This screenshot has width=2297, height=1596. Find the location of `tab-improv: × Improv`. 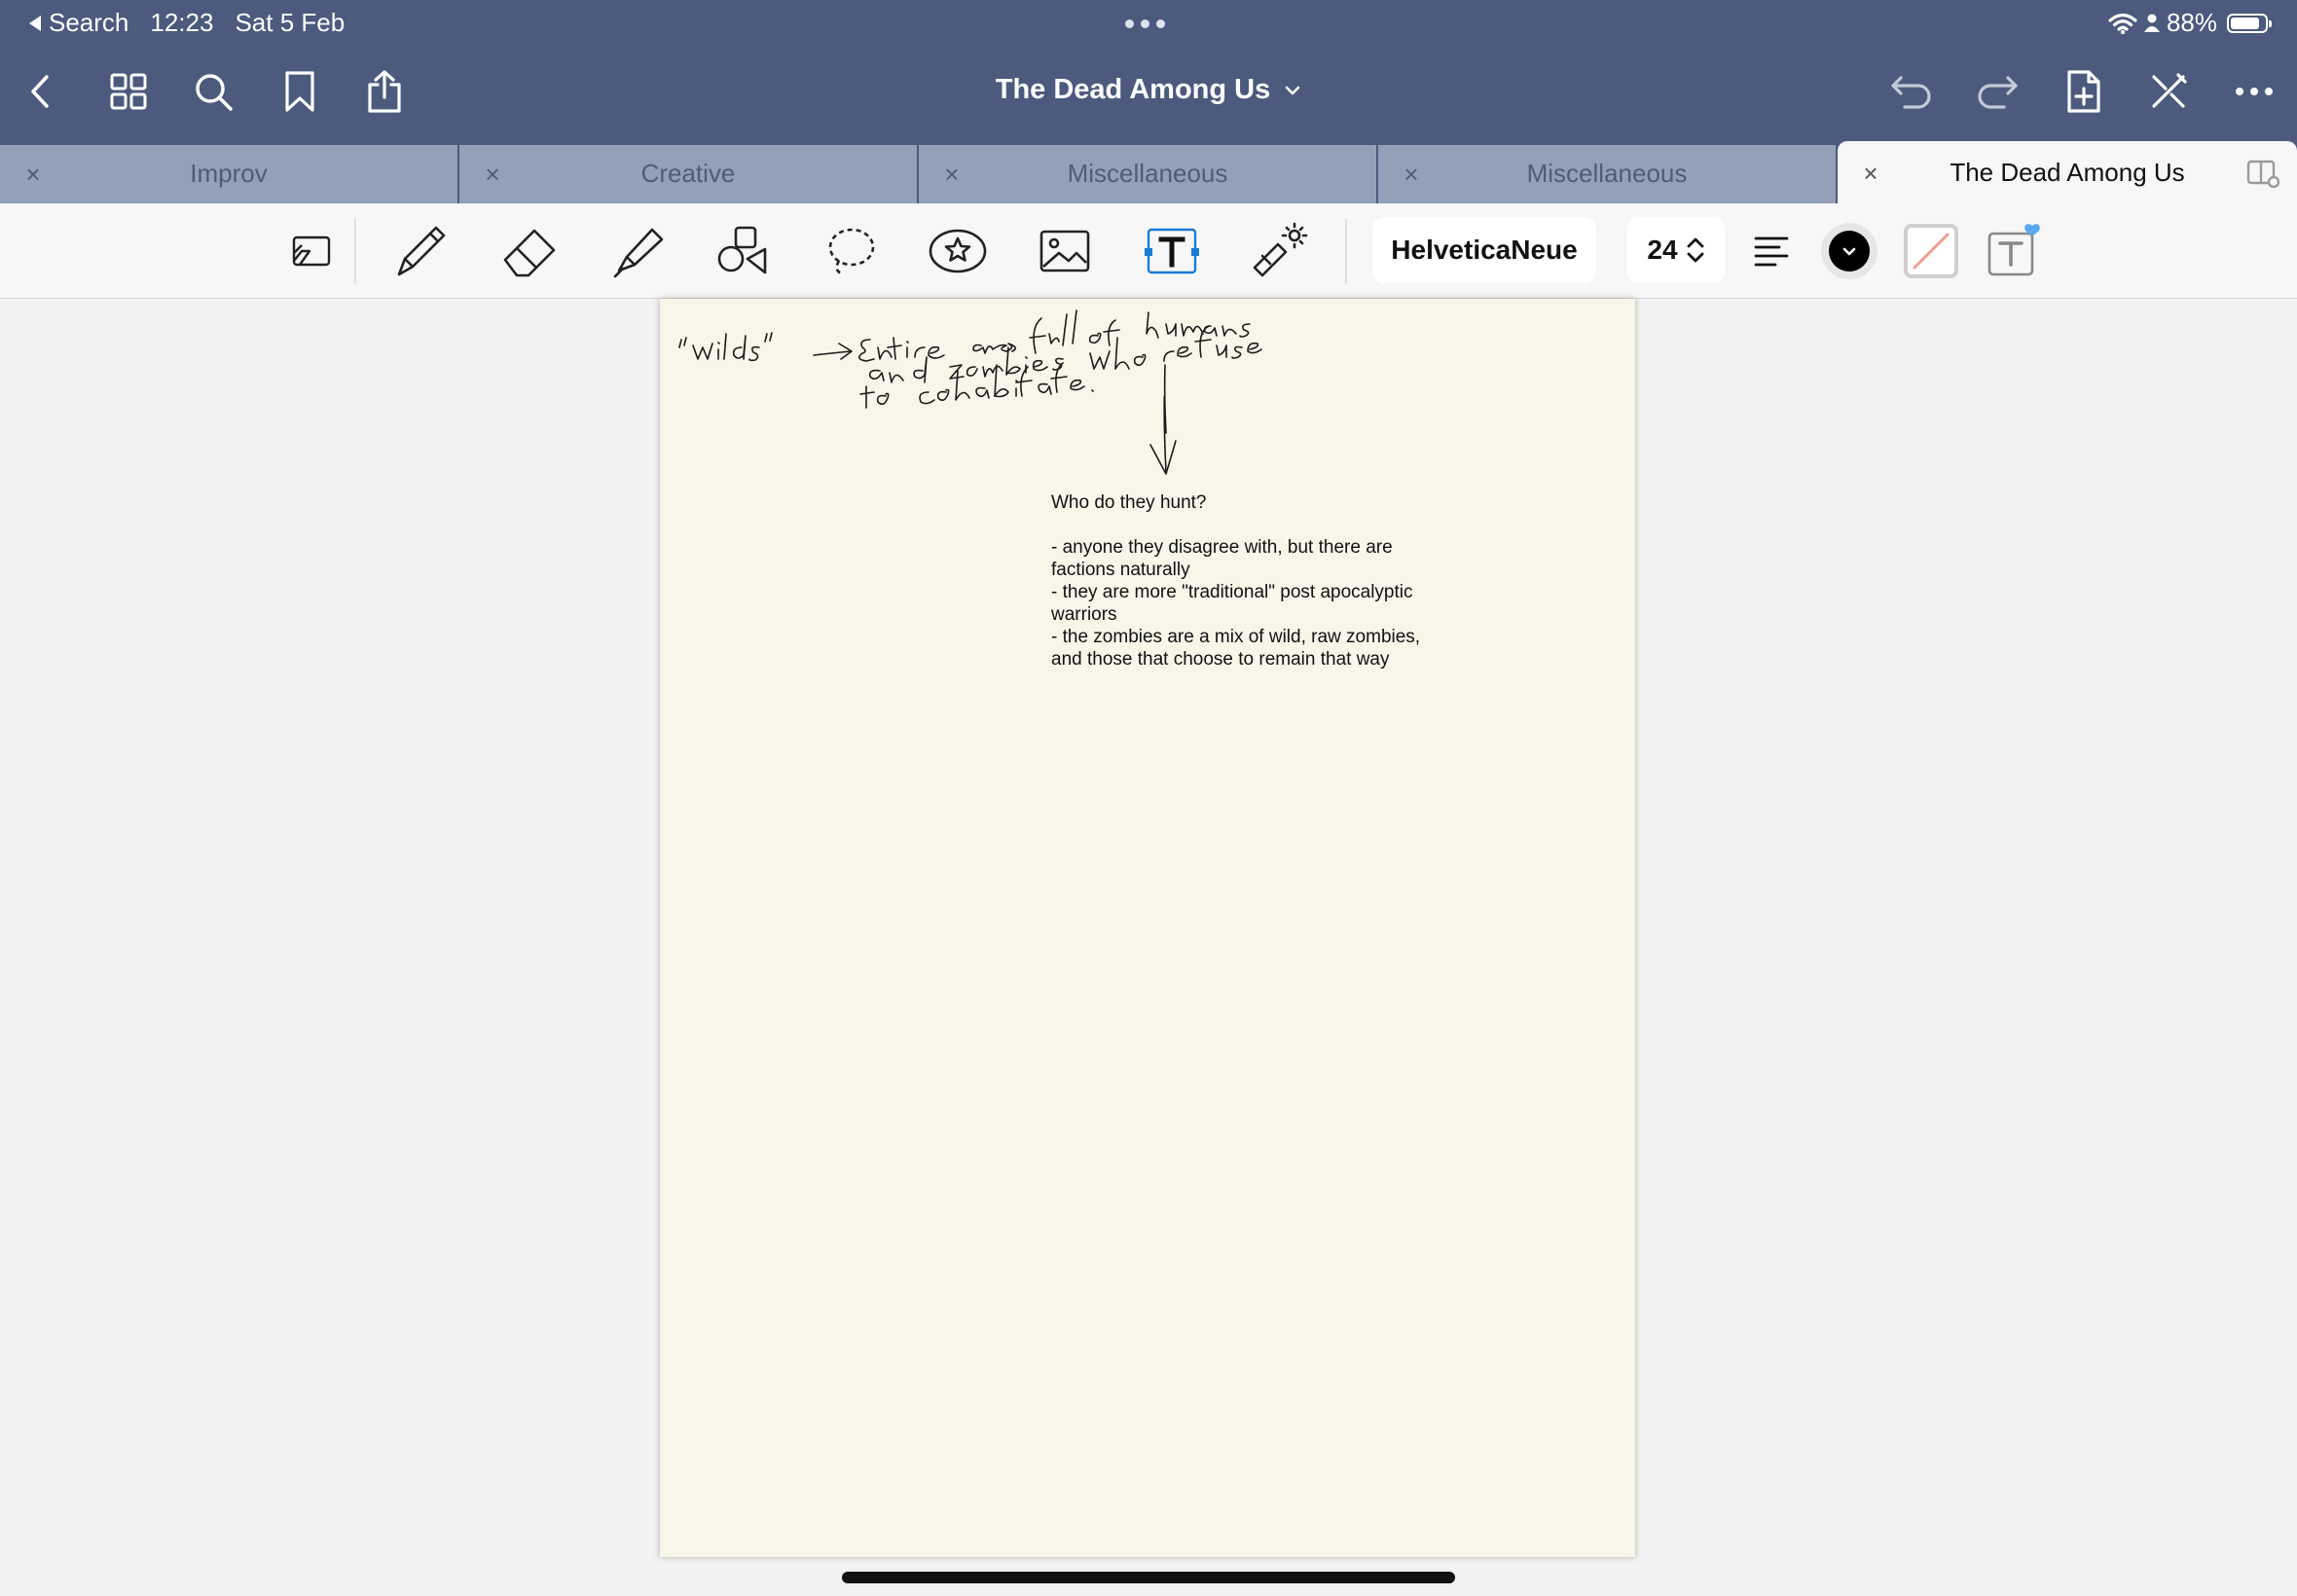

tab-improv: × Improv is located at coordinates (229, 174).